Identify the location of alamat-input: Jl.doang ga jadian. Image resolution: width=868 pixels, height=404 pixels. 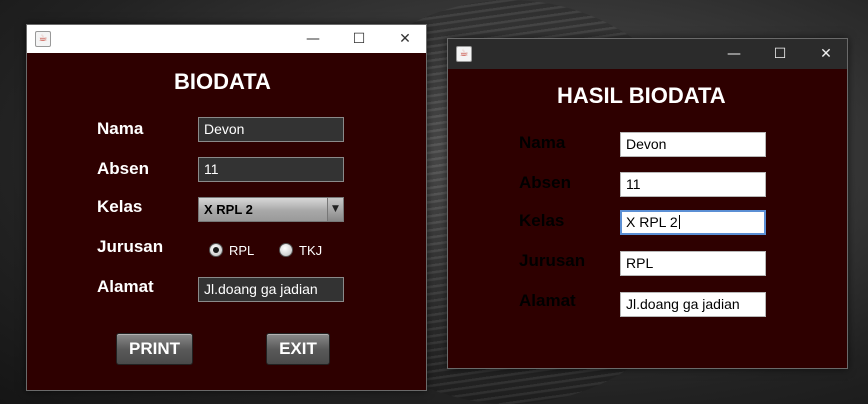
(271, 289).